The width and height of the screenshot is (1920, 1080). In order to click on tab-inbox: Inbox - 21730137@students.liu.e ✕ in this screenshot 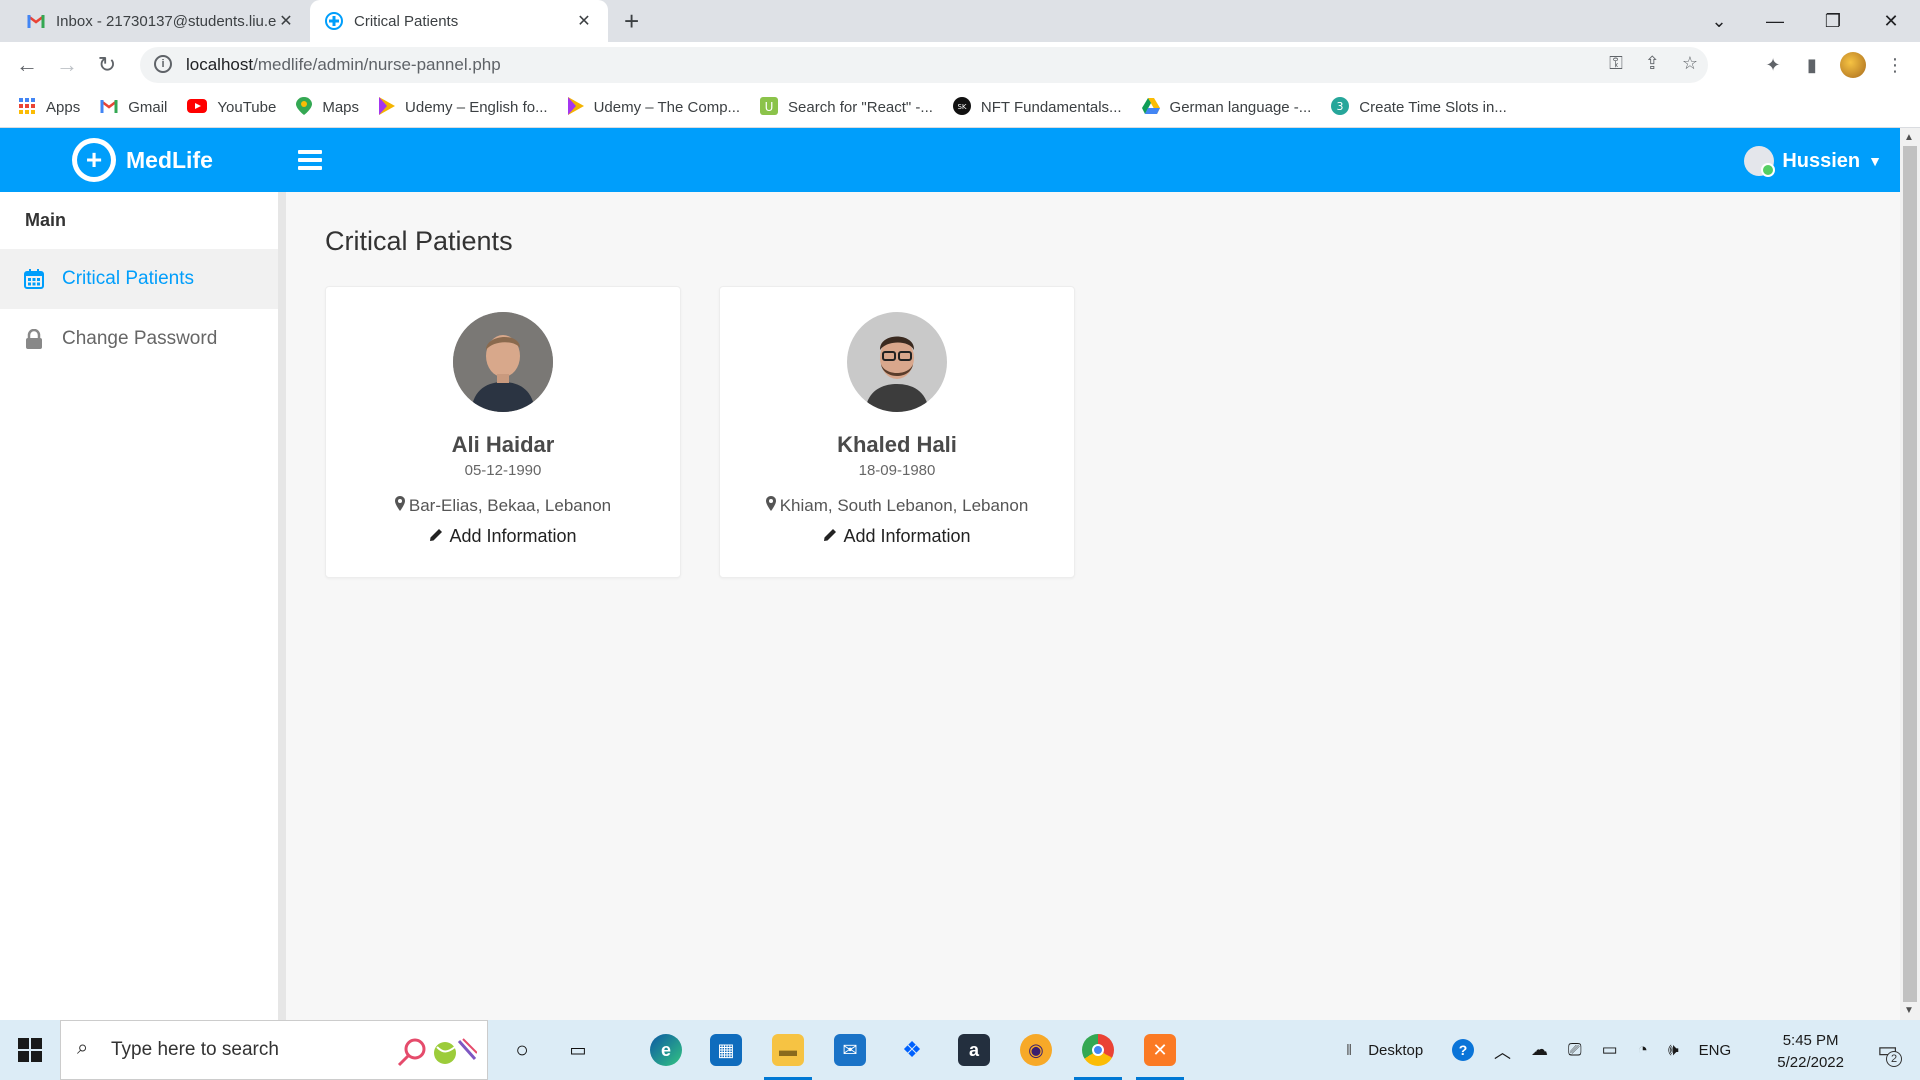, I will do `click(161, 21)`.